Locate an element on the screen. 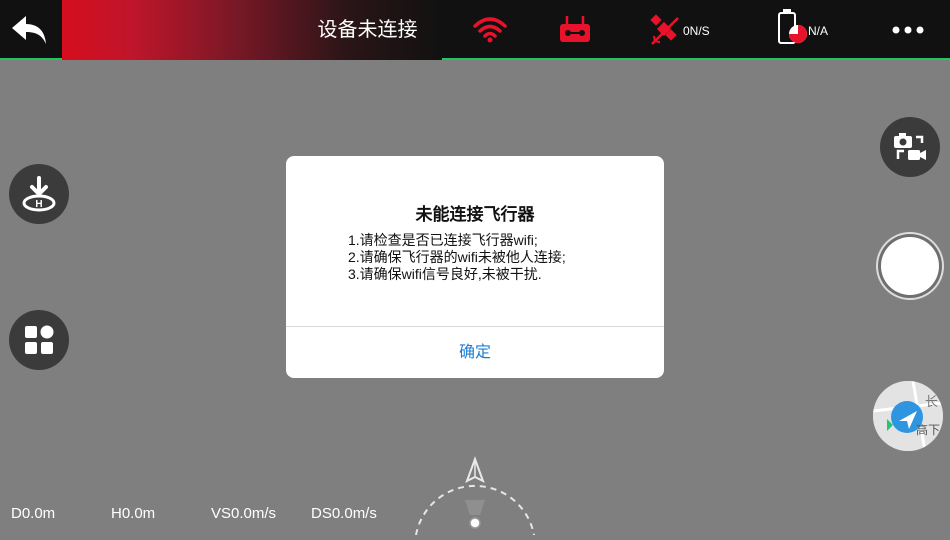  wifi-status is located at coordinates (490, 30).